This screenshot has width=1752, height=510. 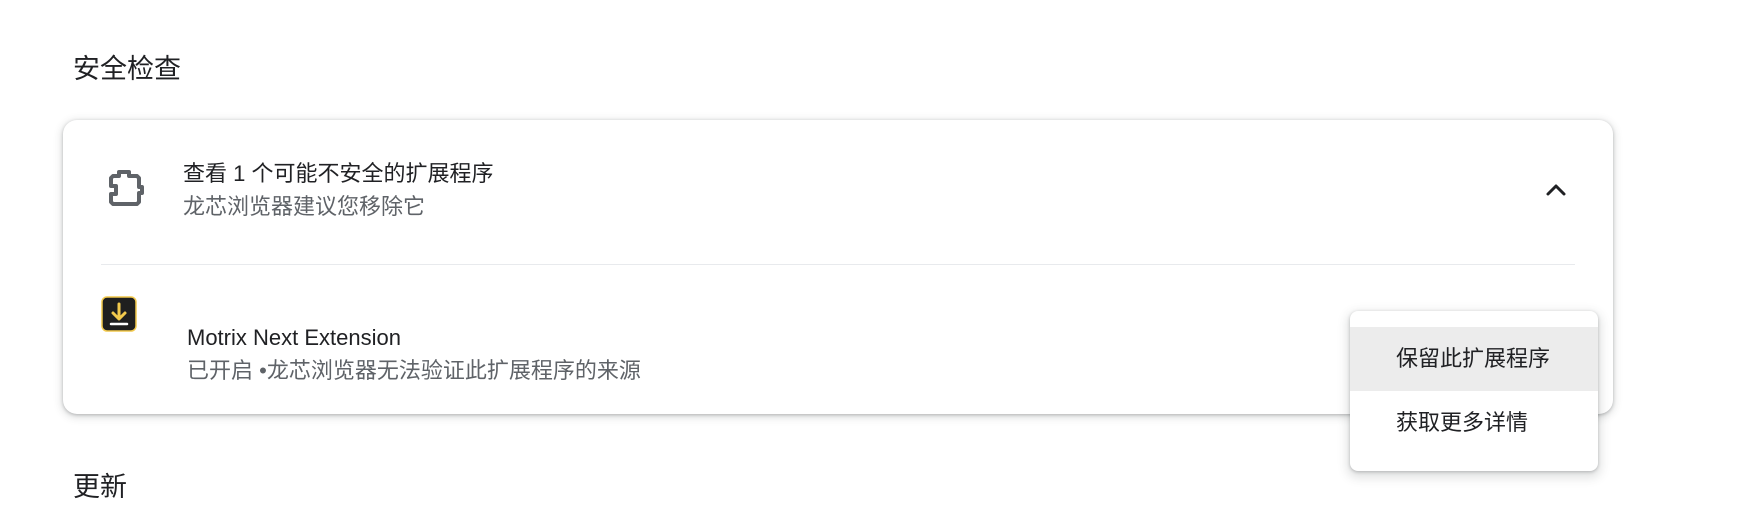 What do you see at coordinates (338, 173) in the screenshot?
I see `unsafe-extensions-title: 查看 1 个可能不安全的扩展程序` at bounding box center [338, 173].